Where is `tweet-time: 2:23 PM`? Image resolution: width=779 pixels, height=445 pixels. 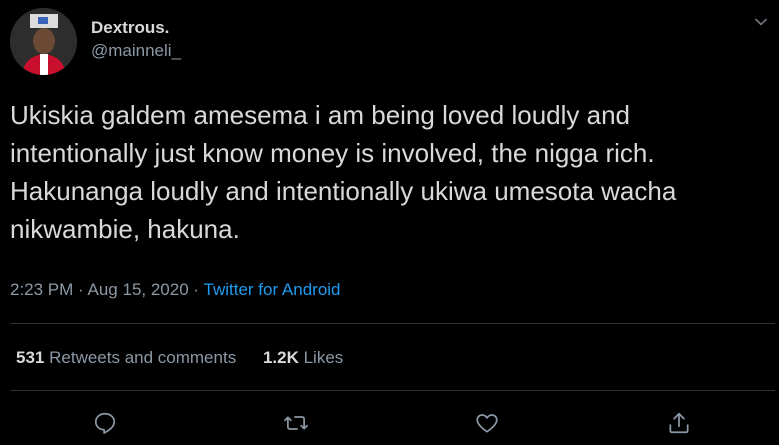
tweet-time: 2:23 PM is located at coordinates (41, 289).